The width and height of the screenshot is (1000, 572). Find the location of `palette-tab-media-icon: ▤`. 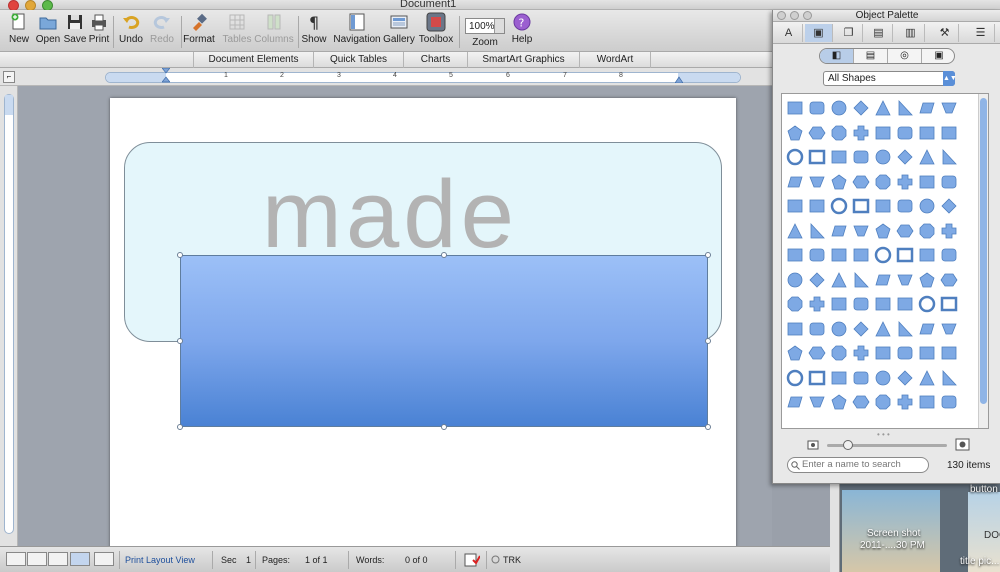

palette-tab-media-icon: ▤ is located at coordinates (879, 33).